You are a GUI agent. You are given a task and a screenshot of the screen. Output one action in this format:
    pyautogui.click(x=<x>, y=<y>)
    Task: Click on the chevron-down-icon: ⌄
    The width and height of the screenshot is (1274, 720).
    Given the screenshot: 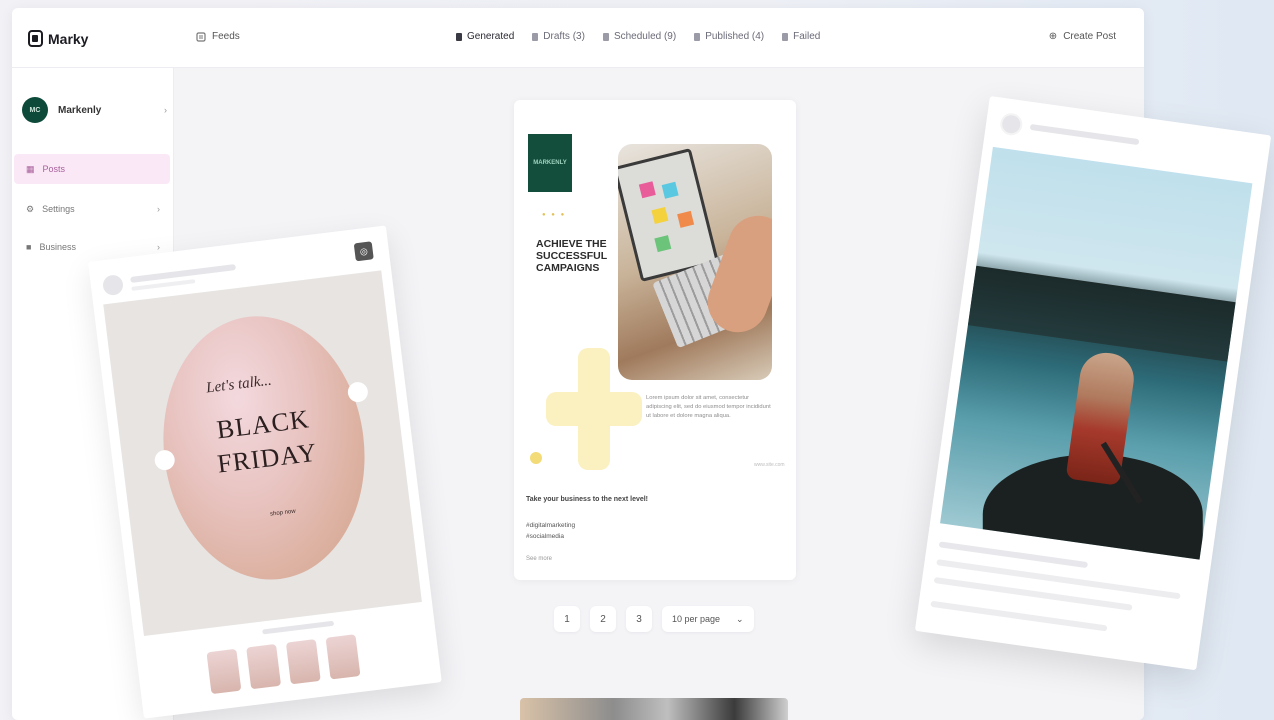 What is the action you would take?
    pyautogui.click(x=740, y=618)
    